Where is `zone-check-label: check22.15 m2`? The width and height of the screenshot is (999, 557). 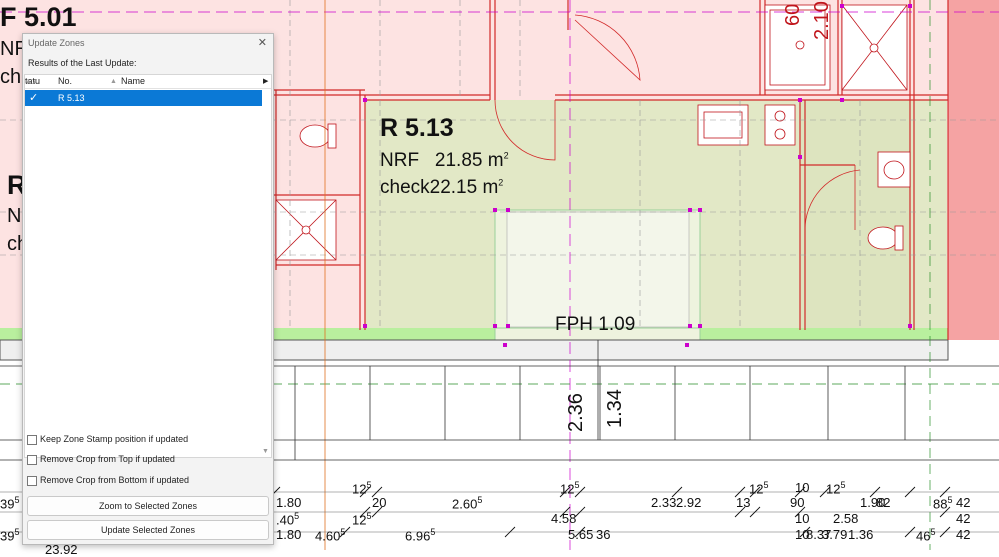 zone-check-label: check22.15 m2 is located at coordinates (441, 188).